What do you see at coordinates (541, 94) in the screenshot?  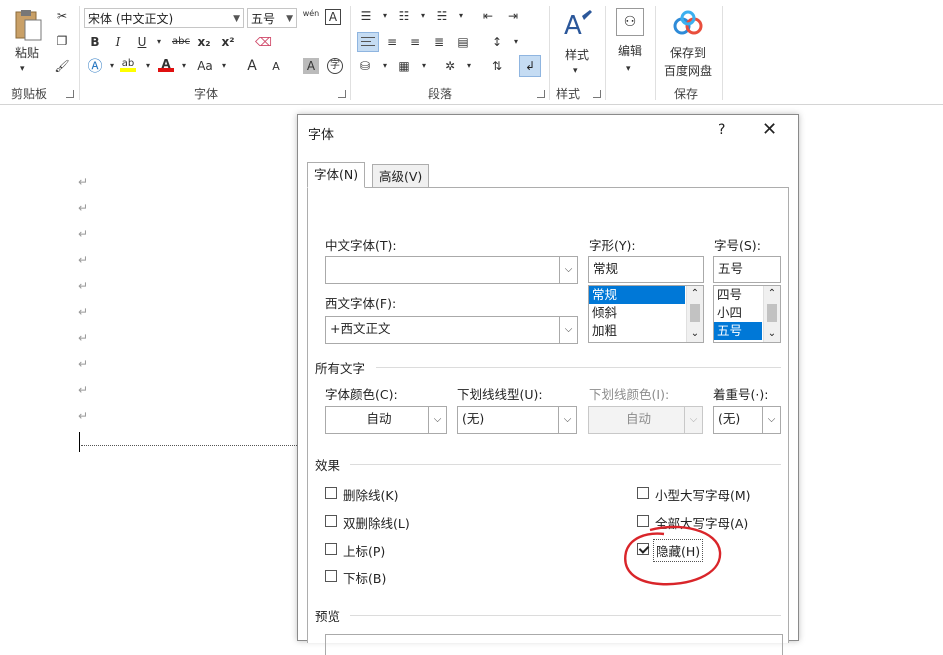 I see `paragraph-launcher-icon` at bounding box center [541, 94].